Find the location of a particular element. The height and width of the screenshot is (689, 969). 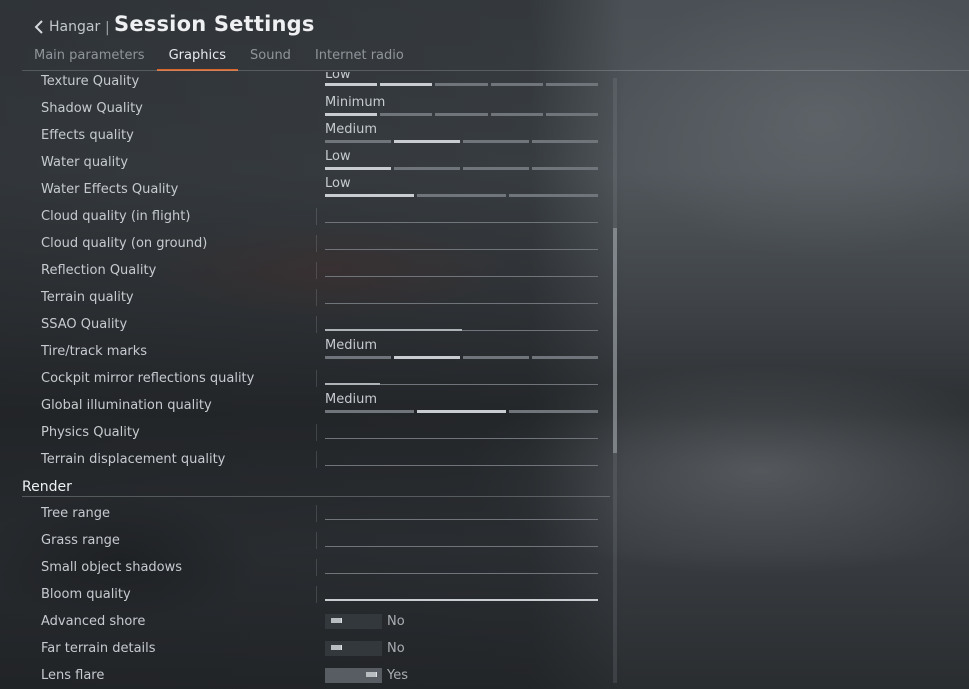

setting-value: Low is located at coordinates (338, 77).